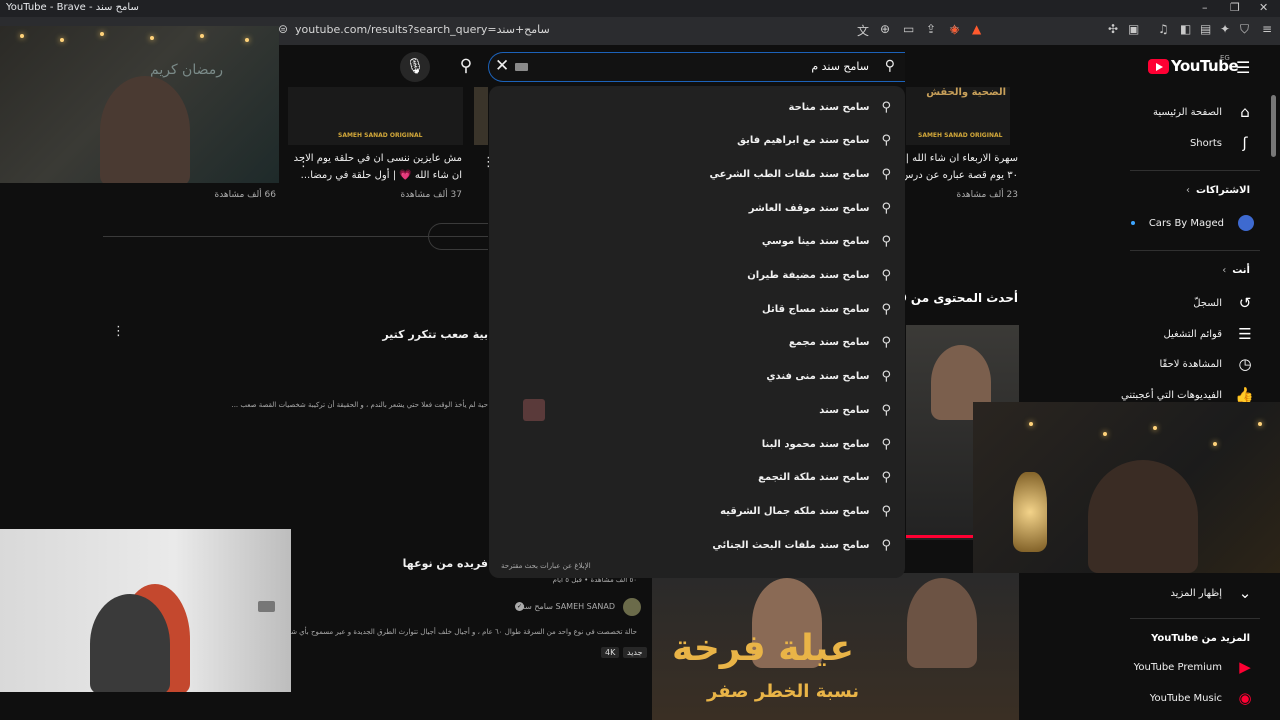 This screenshot has width=1280, height=720. Describe the element at coordinates (1200, 638) in the screenshot. I see `more-from-youtube-heading: المزيد من YouTube` at that location.